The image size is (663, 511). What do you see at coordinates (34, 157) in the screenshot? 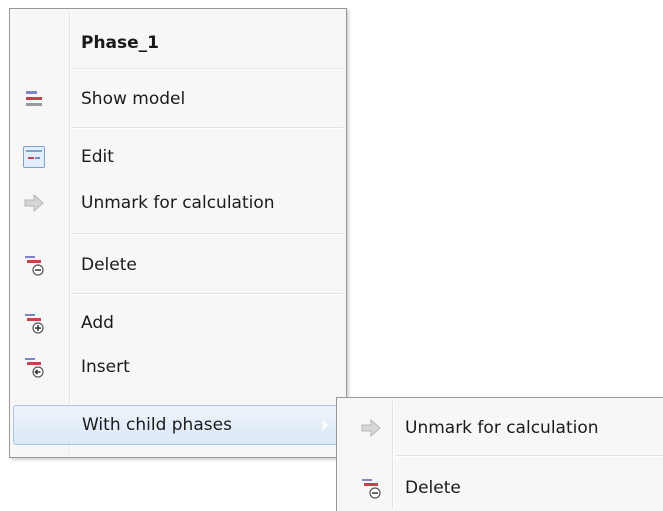
I see `edit-phase-icon` at bounding box center [34, 157].